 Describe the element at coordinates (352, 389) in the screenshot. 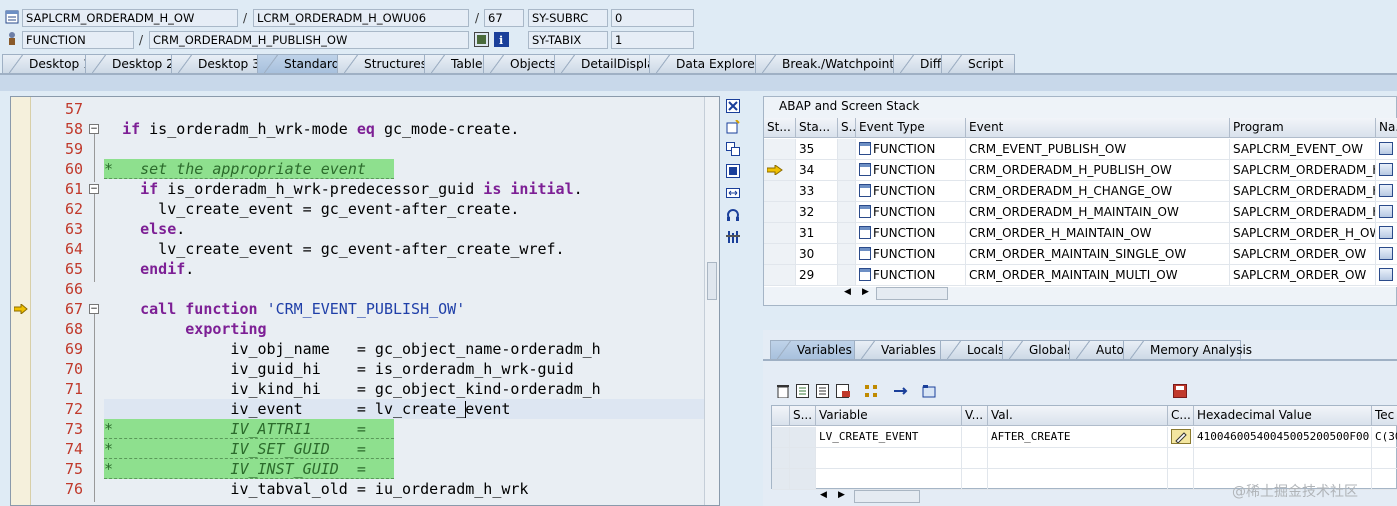

I see `code-line: iv_kind_hi = gc_object_kind-orderadm_h` at that location.